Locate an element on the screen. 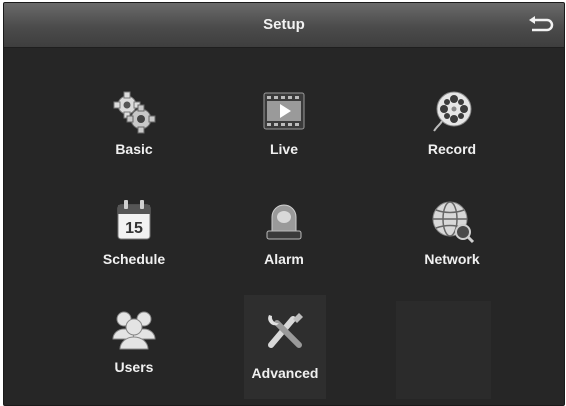 The width and height of the screenshot is (566, 406). page-title: Setup is located at coordinates (284, 24).